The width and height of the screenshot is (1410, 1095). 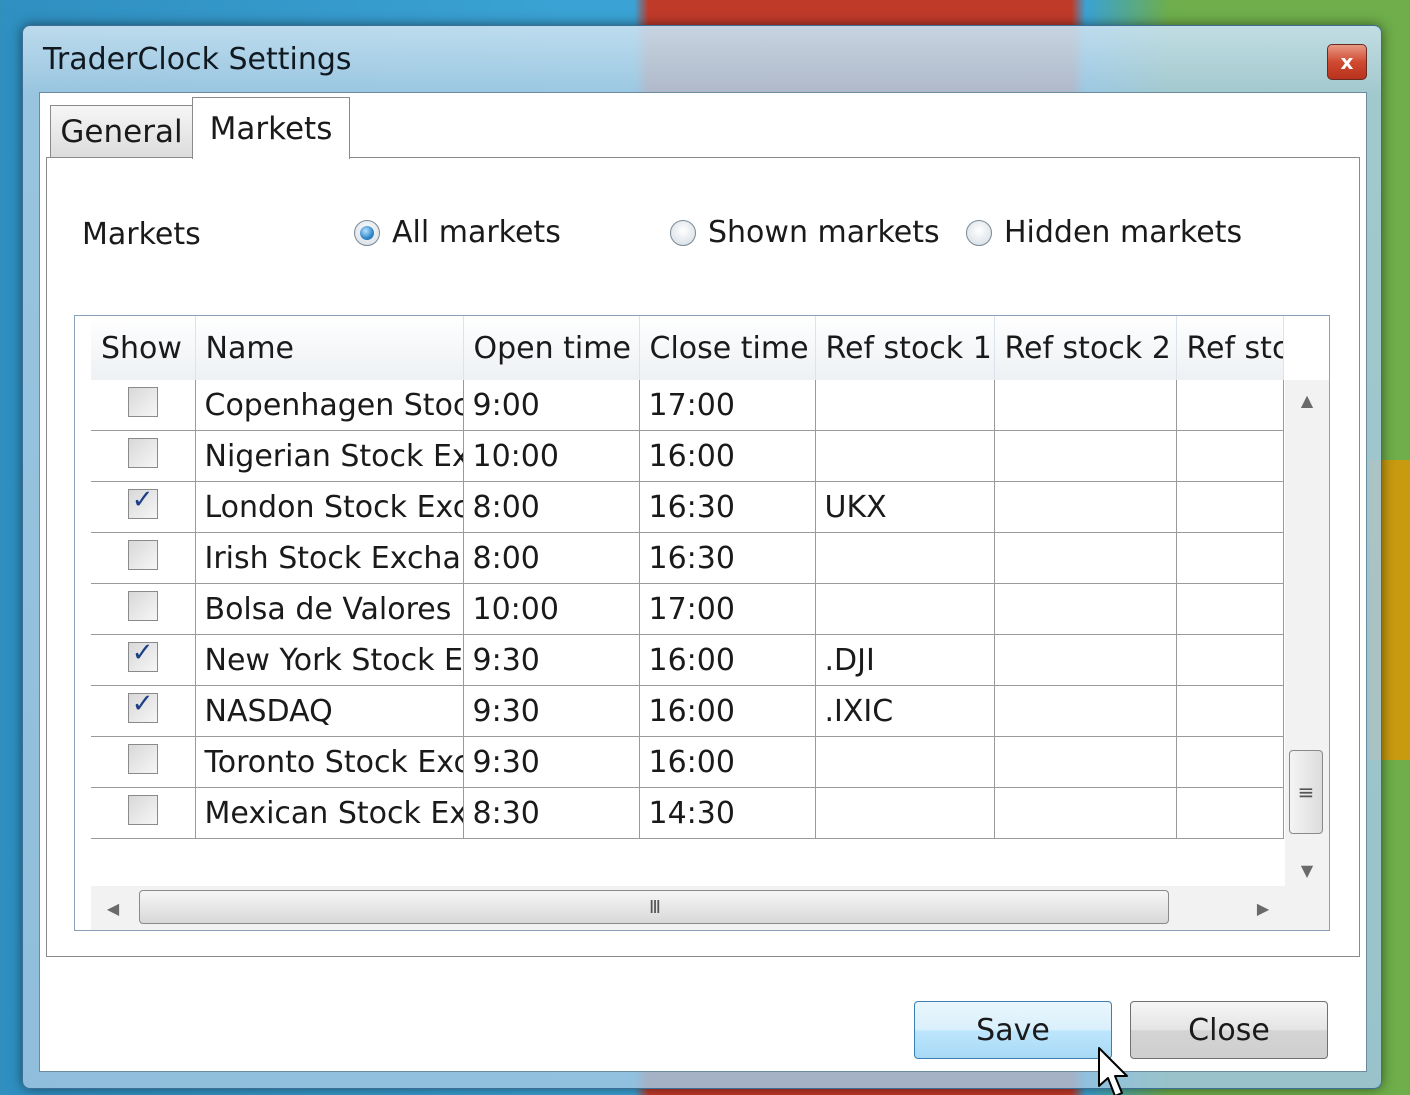 I want to click on table-row: Nigerian Stock Ex 10:00 16:00, so click(x=687, y=456).